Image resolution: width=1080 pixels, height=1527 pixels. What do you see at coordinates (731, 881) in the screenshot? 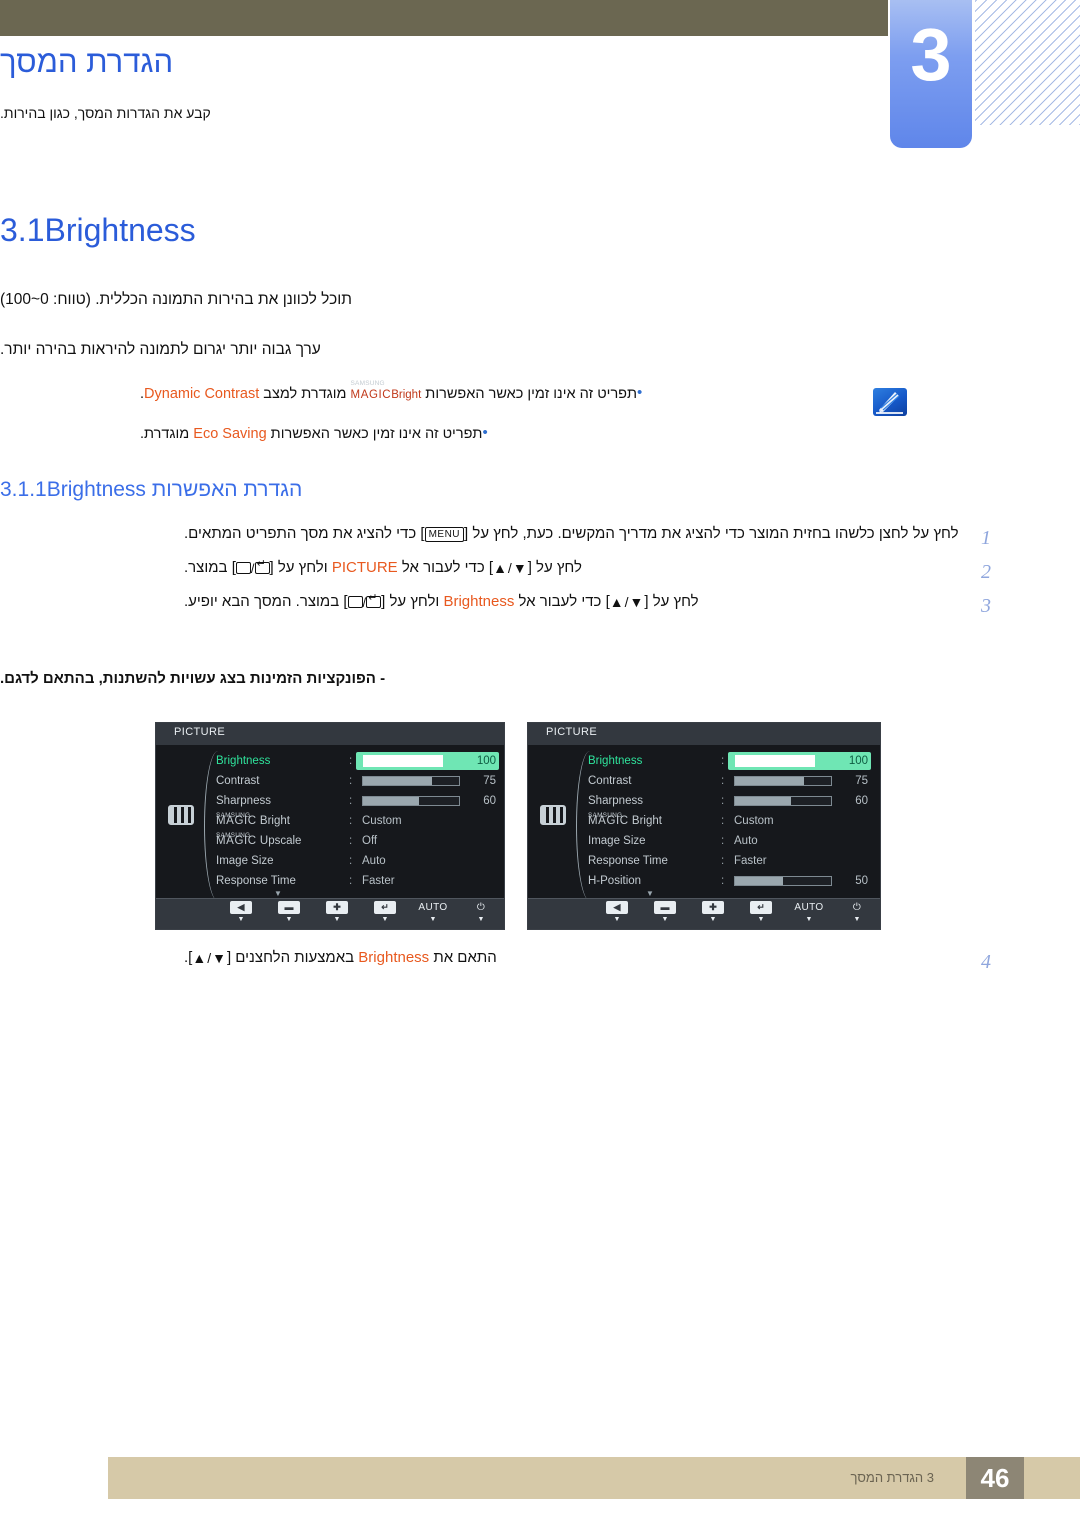
I see `osd-row-h-position: H-Position: 50` at bounding box center [731, 881].